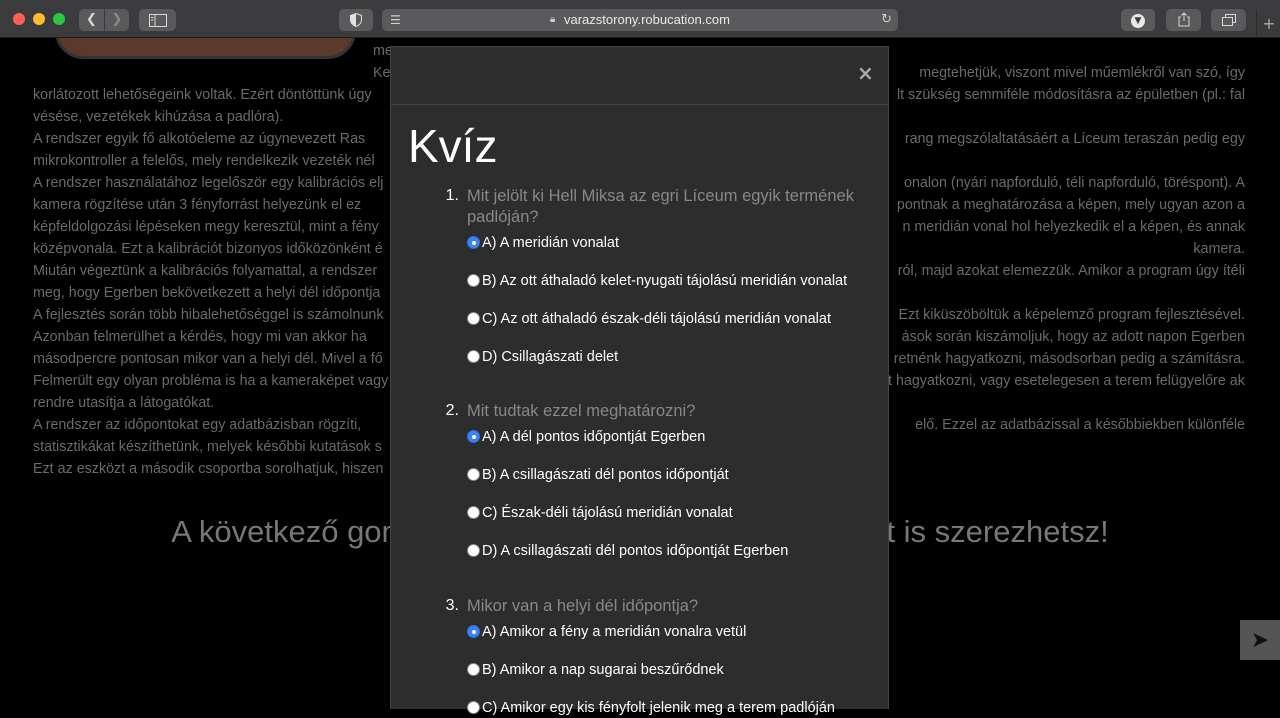 This screenshot has width=1280, height=718. Describe the element at coordinates (452, 605) in the screenshot. I see `question-number: 3.` at that location.